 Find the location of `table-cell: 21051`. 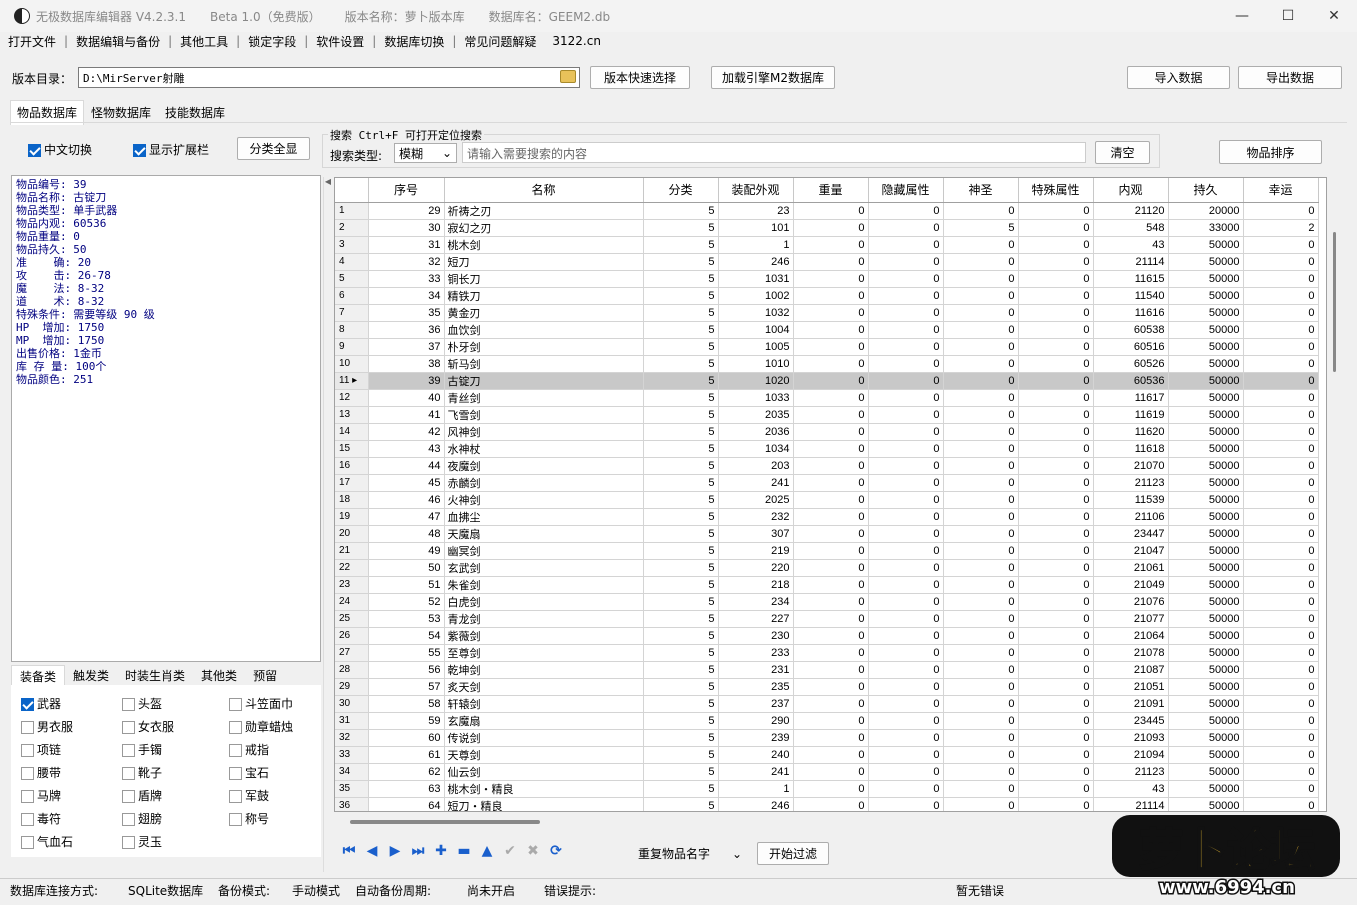

table-cell: 21051 is located at coordinates (1131, 687).